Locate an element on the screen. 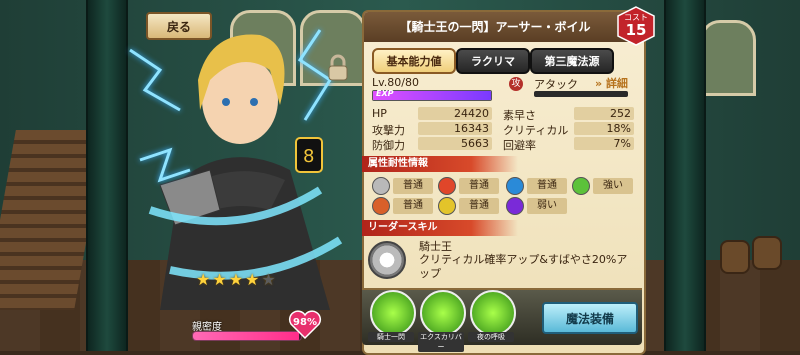  eva-label: 回避率 is located at coordinates (519, 145).